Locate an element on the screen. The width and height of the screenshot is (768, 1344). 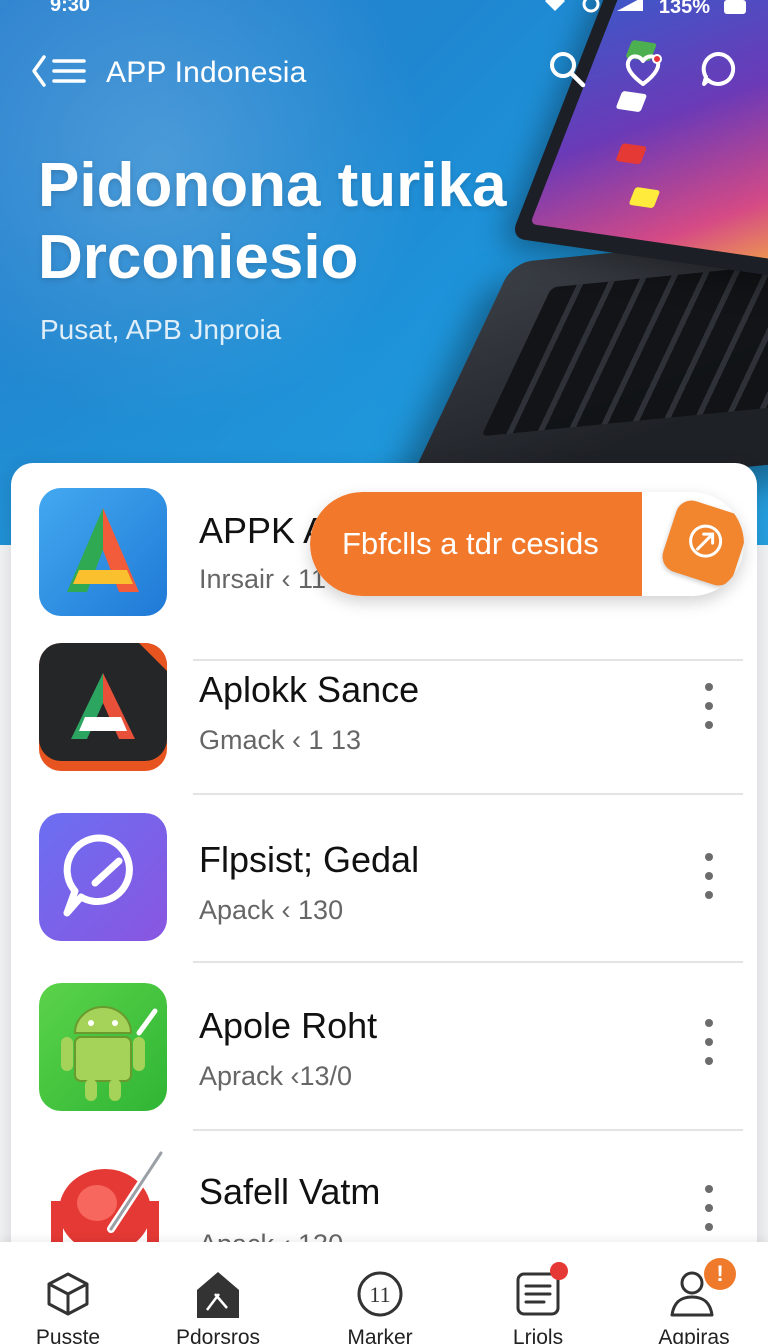
app-a-icon is located at coordinates (103, 552).